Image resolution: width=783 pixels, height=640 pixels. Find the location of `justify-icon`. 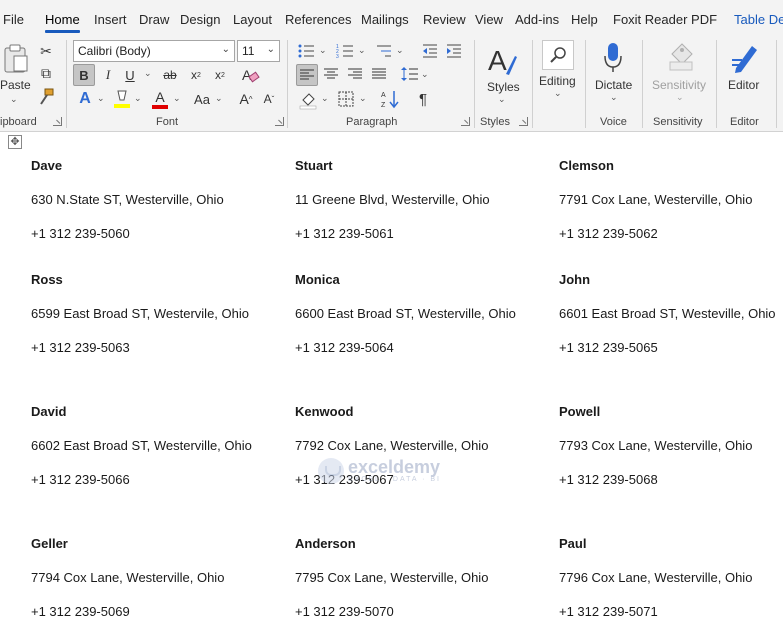

justify-icon is located at coordinates (379, 74).